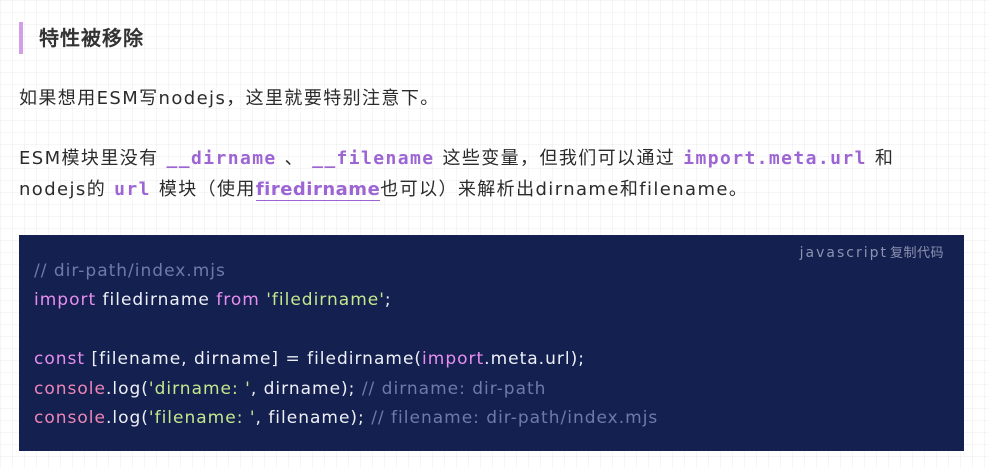  Describe the element at coordinates (254, 359) in the screenshot. I see `code-text: [filename, dirname] = filedirname(` at that location.